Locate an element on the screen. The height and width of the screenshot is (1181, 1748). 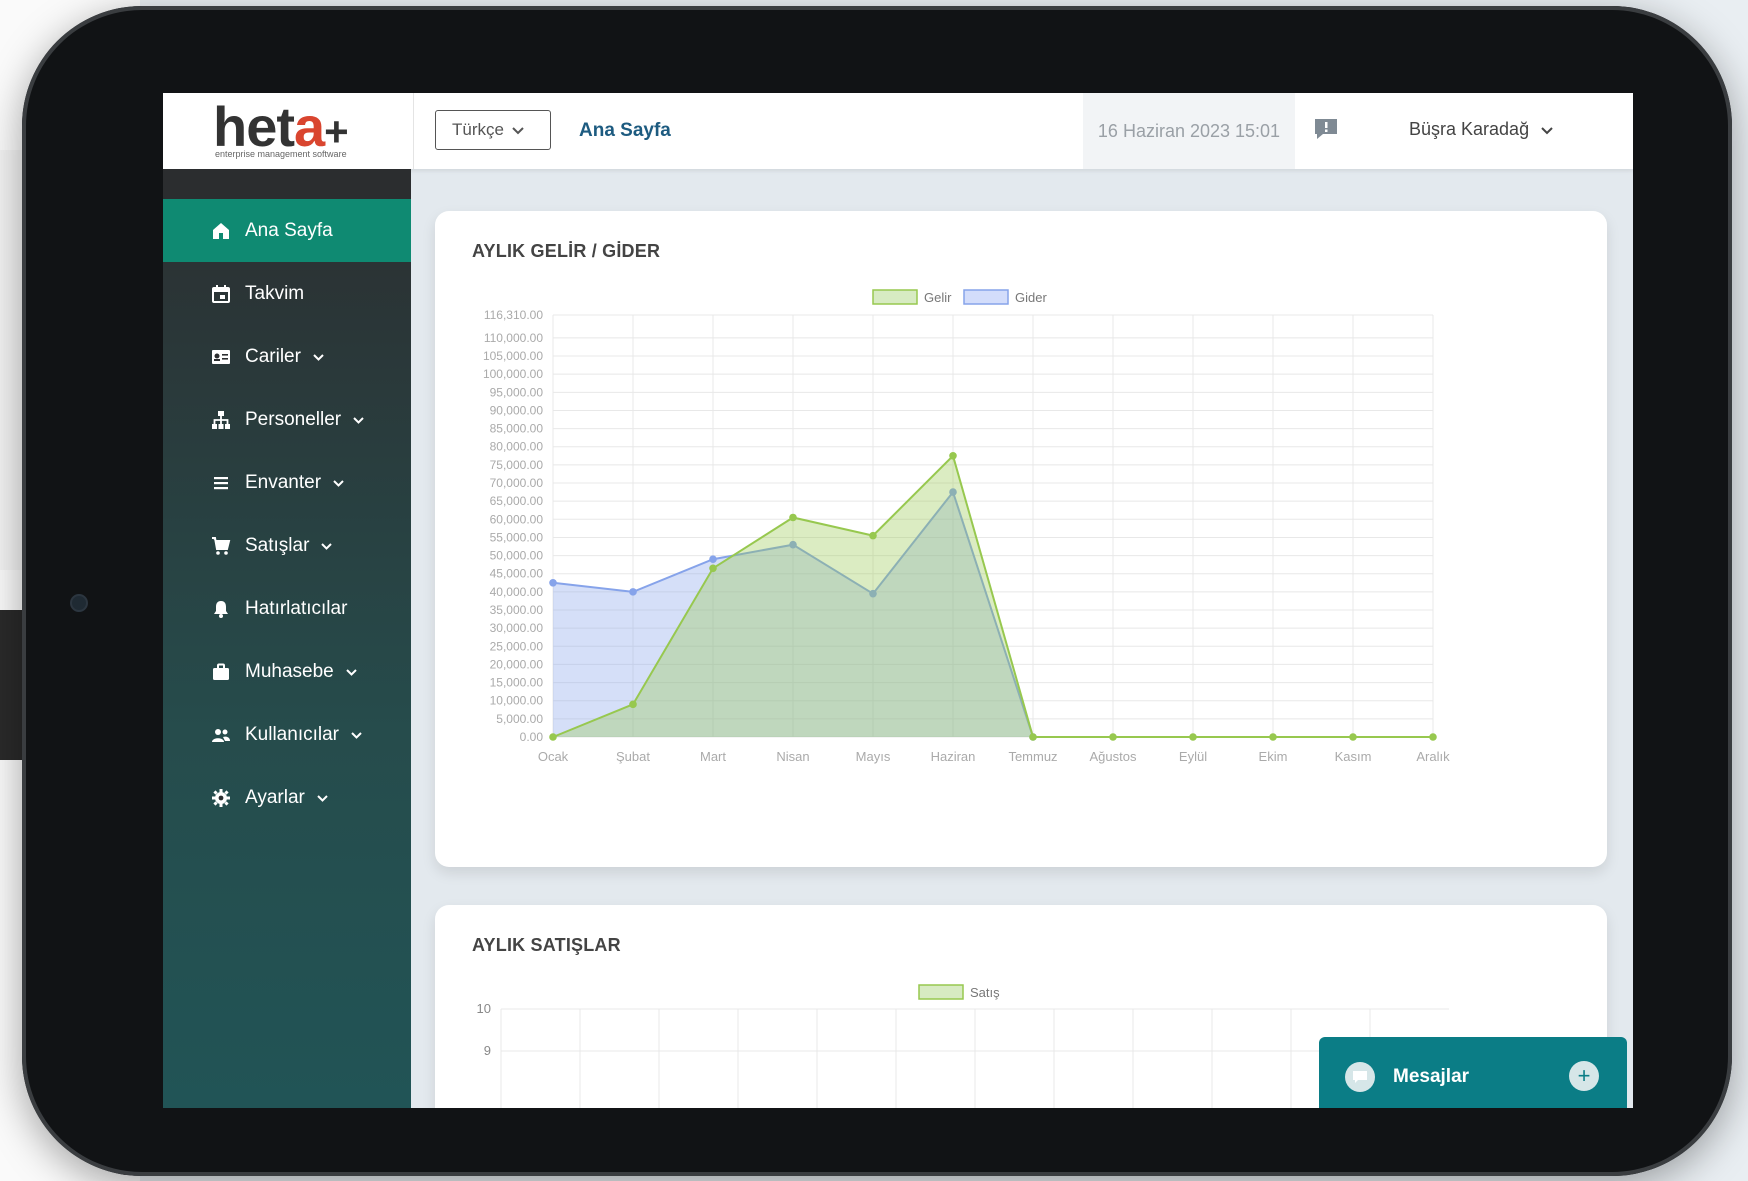
sidebar-item-ayarlar: Ayarlar is located at coordinates (287, 797).